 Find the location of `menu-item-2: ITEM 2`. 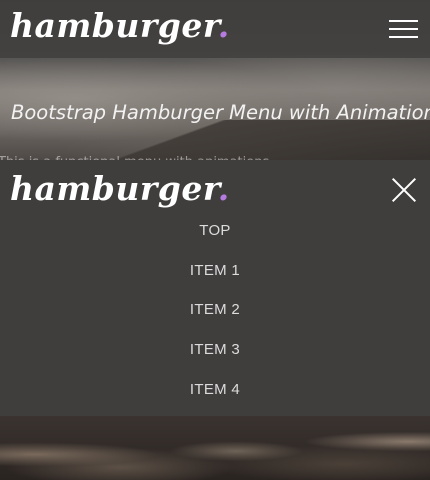

menu-item-2: ITEM 2 is located at coordinates (215, 315).